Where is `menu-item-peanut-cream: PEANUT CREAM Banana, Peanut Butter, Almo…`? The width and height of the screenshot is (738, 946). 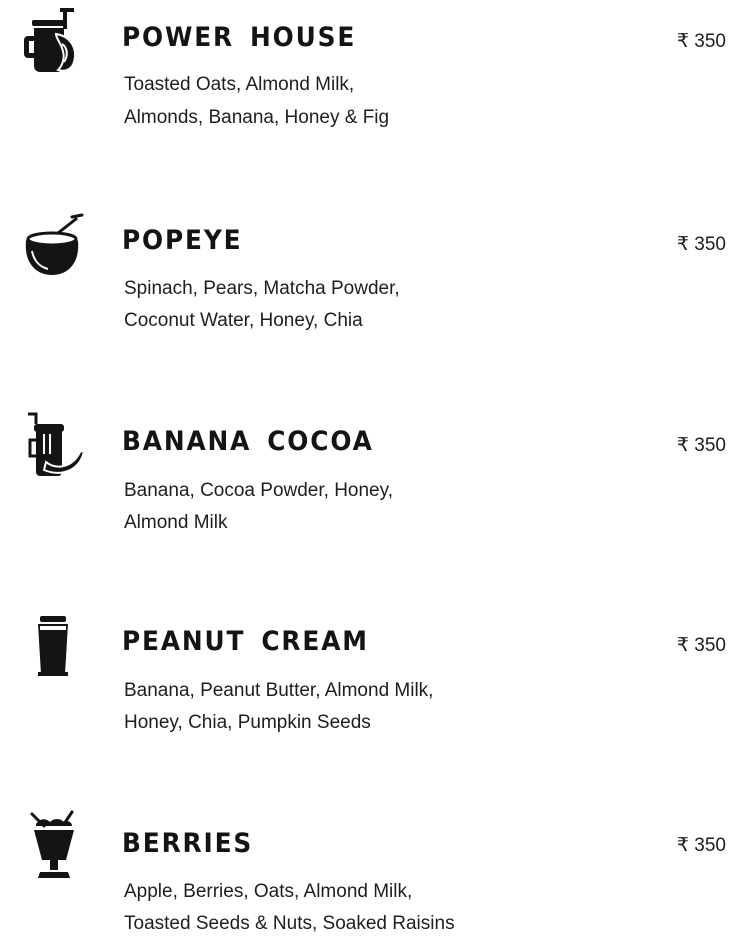
menu-item-peanut-cream: PEANUT CREAM Banana, Peanut Butter, Almo… is located at coordinates (369, 674).